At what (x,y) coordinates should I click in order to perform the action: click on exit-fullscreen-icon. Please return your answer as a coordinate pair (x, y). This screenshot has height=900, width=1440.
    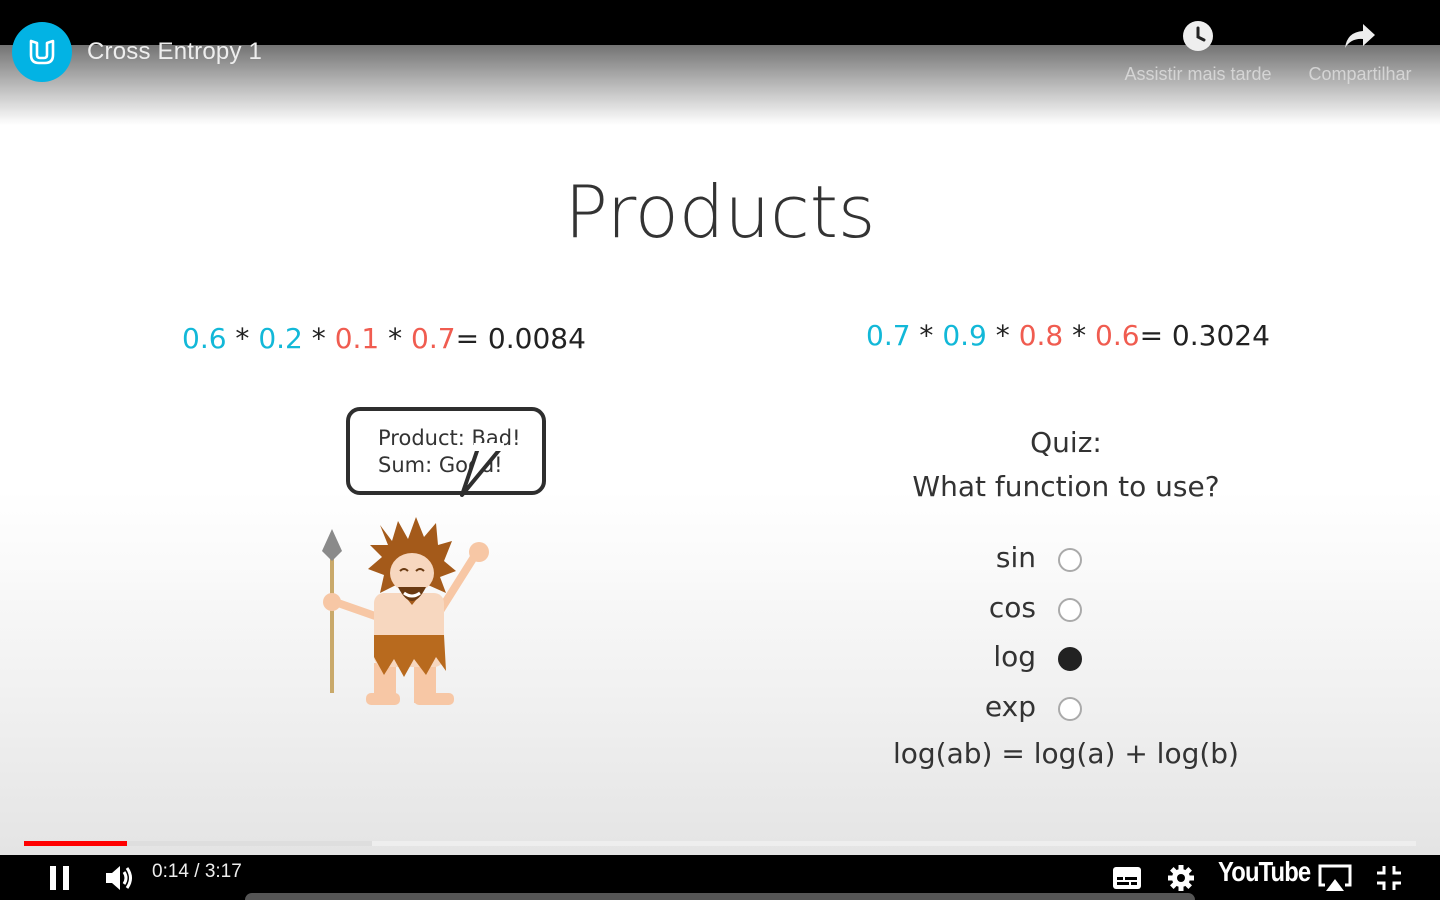
    Looking at the image, I should click on (1389, 877).